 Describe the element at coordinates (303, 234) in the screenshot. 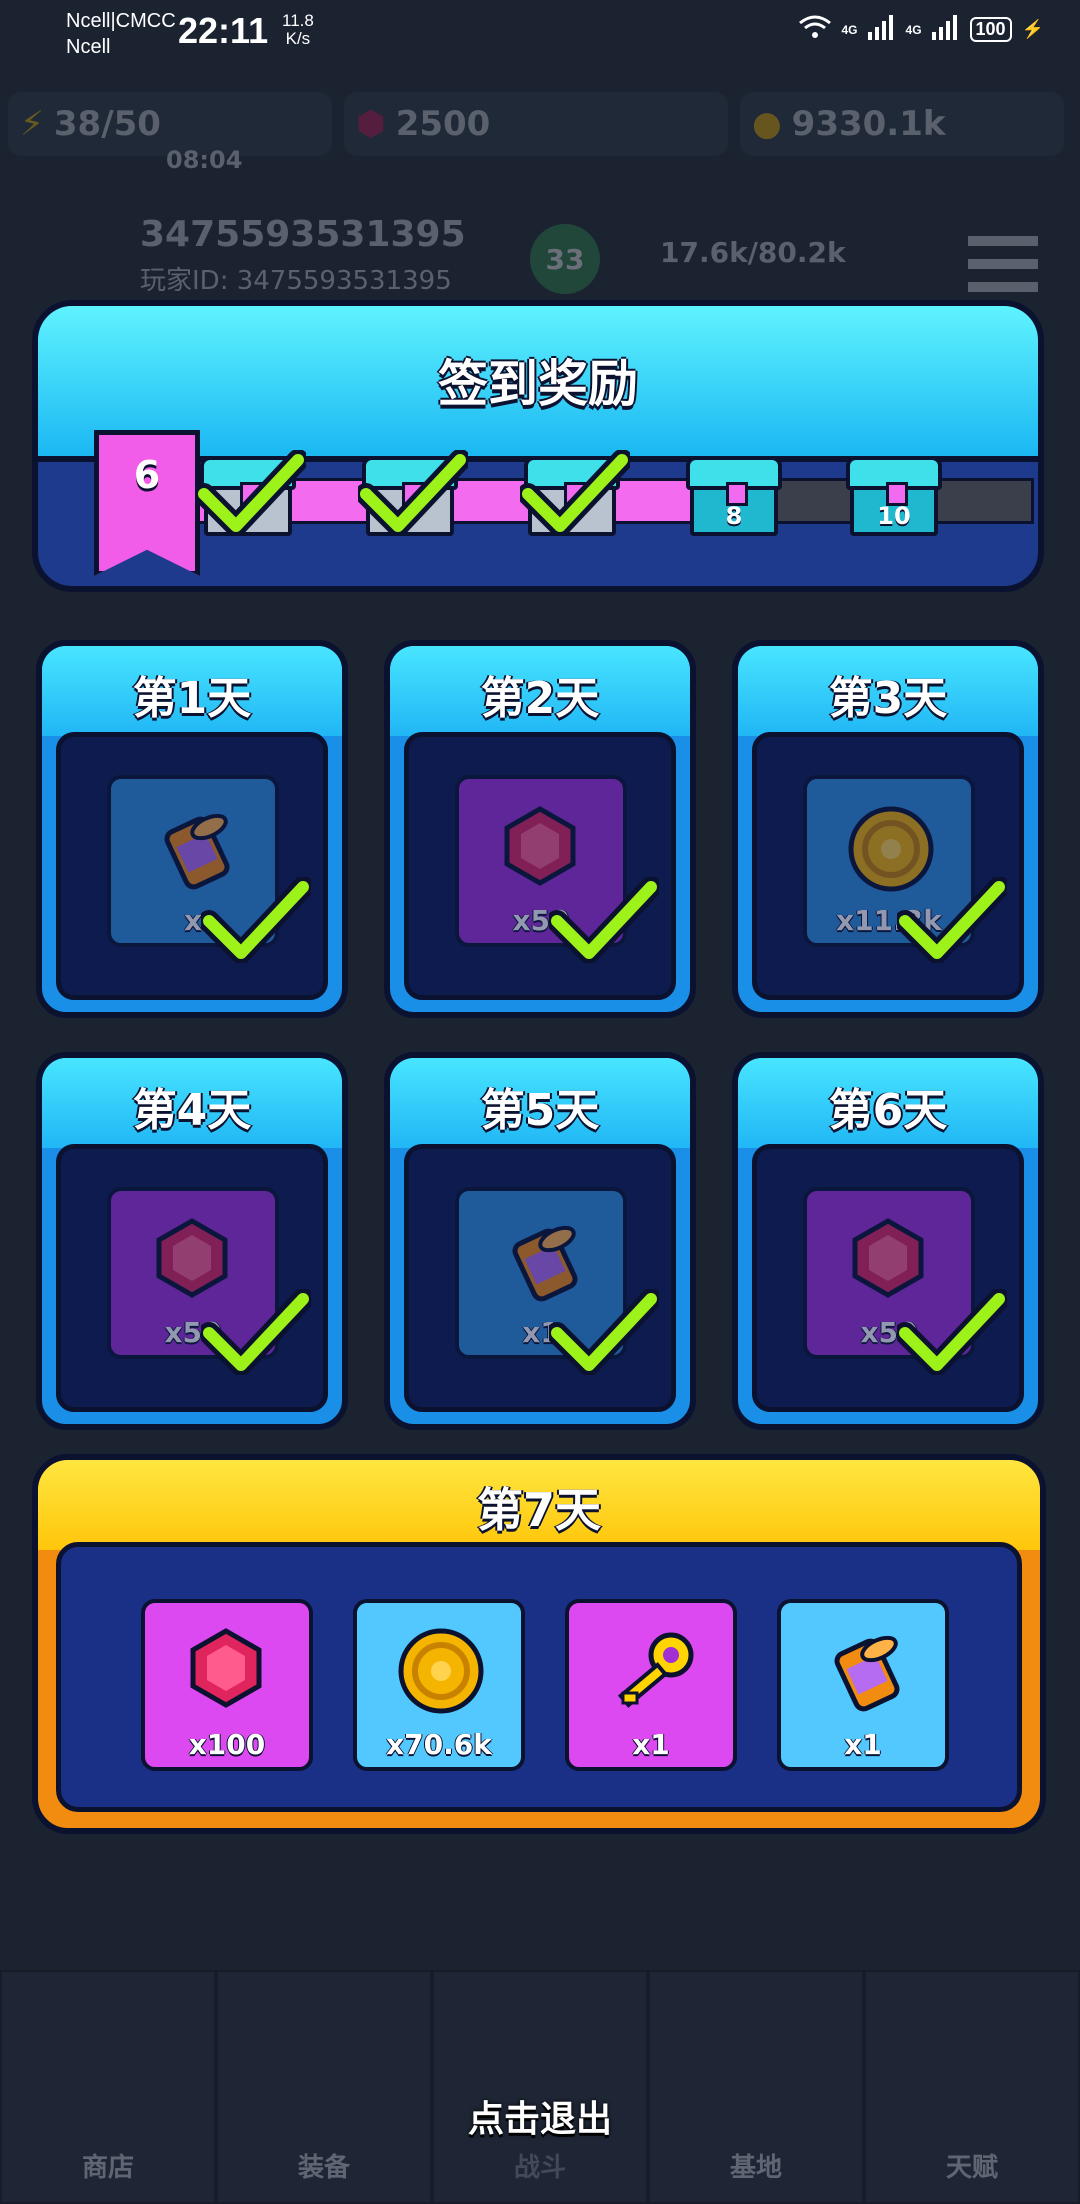

I see `player-name: 3475593531395` at that location.